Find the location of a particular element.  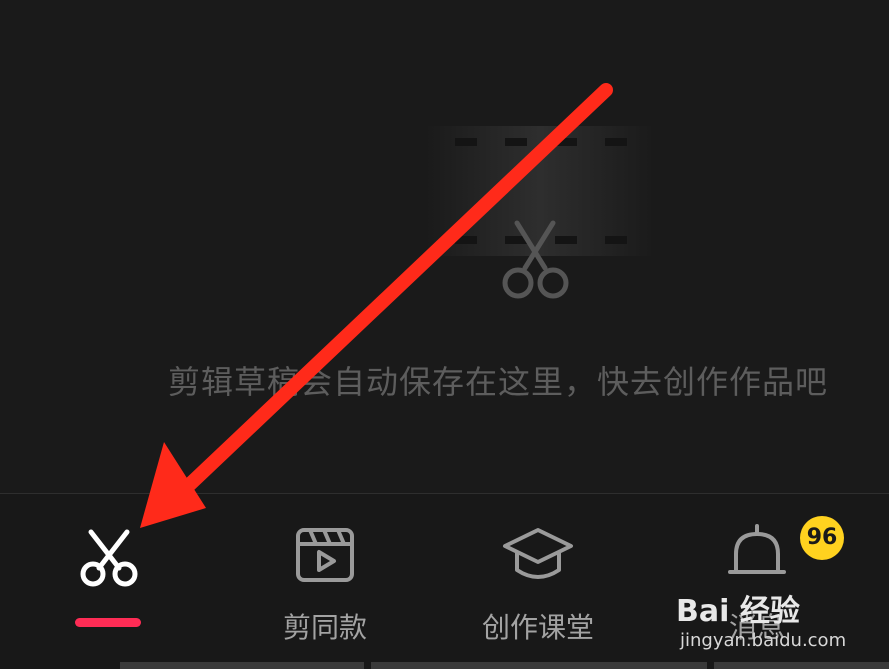

watermark-url: jingyan.baidu.com is located at coordinates (763, 640).